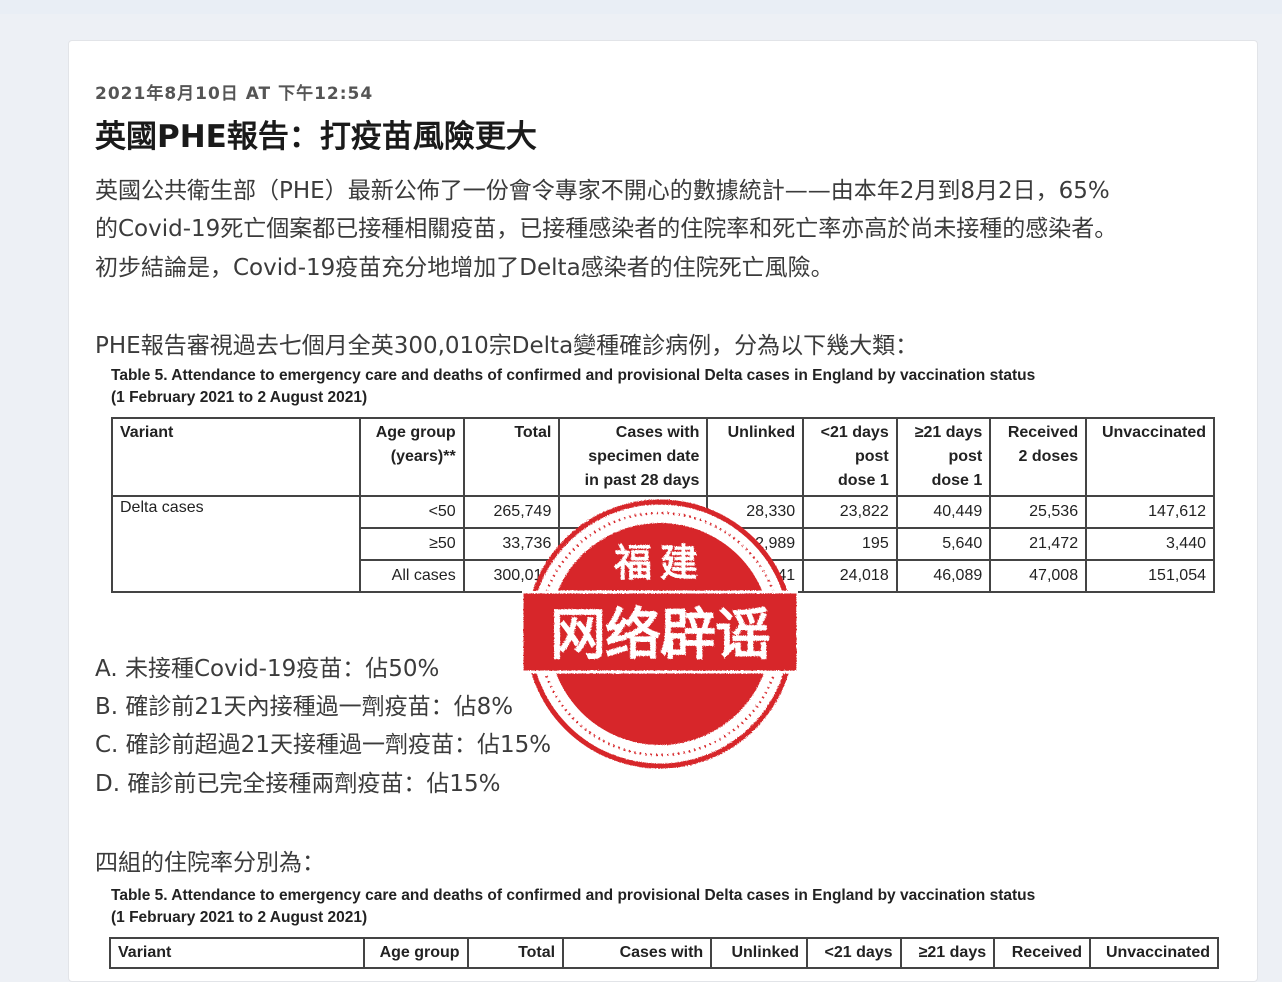  What do you see at coordinates (323, 745) in the screenshot?
I see `list-item-c: C. 確診前超過21天接種過一劑疫苗：佔15%` at bounding box center [323, 745].